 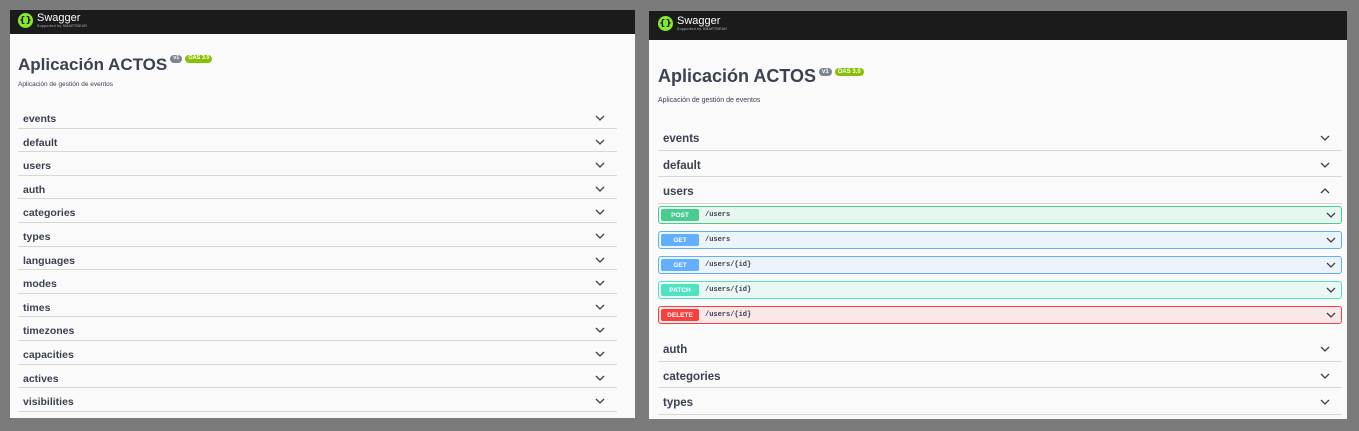 What do you see at coordinates (680, 315) in the screenshot?
I see `method-badge: DELETE` at bounding box center [680, 315].